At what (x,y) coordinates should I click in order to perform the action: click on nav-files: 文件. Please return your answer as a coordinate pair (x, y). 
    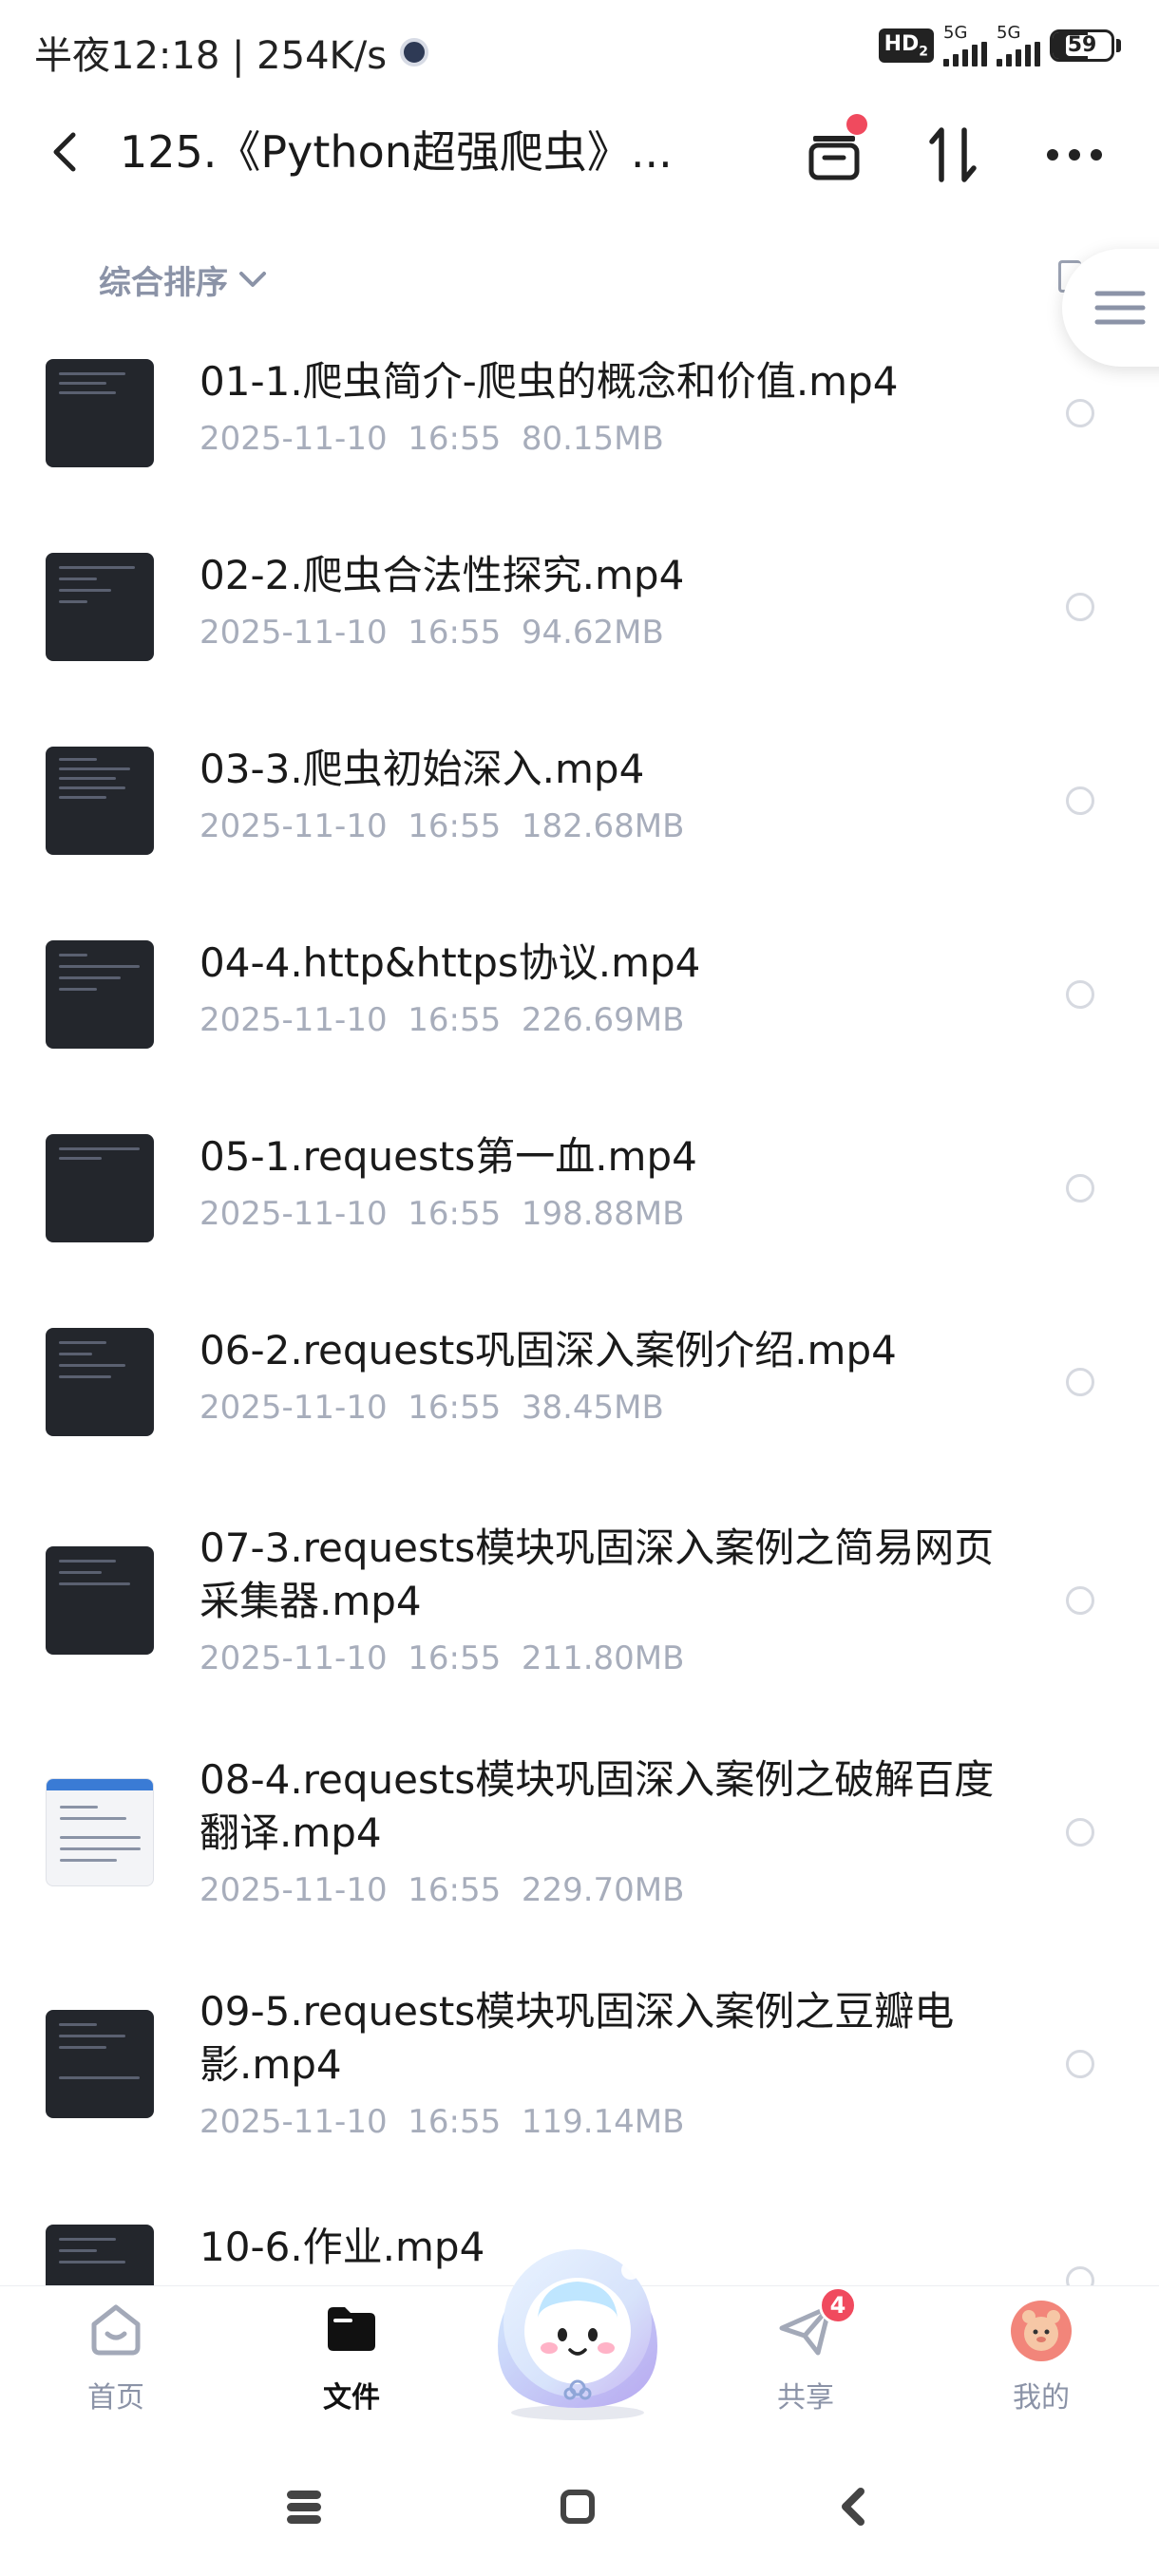
    Looking at the image, I should click on (352, 2357).